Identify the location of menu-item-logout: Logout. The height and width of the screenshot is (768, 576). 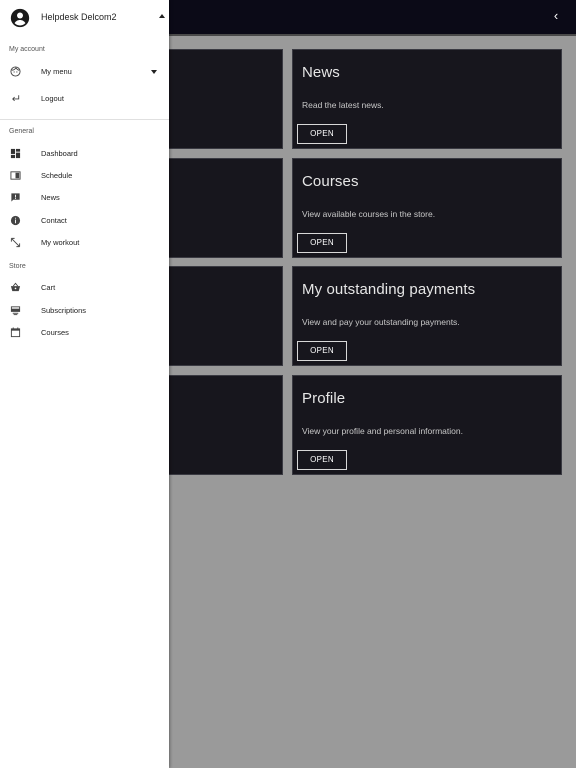
(84, 99).